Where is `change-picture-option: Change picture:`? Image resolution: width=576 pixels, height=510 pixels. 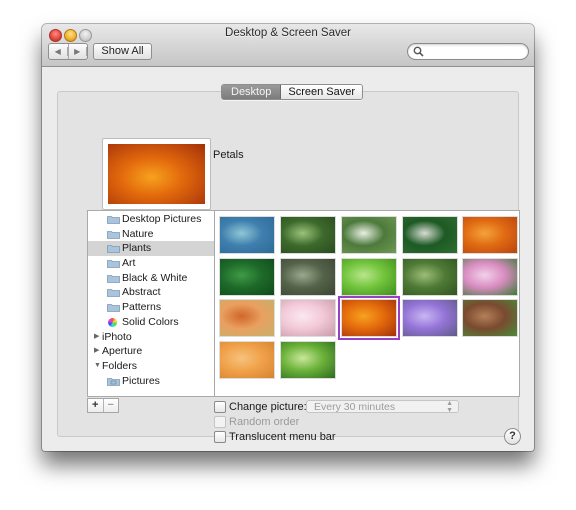 change-picture-option: Change picture: is located at coordinates (260, 406).